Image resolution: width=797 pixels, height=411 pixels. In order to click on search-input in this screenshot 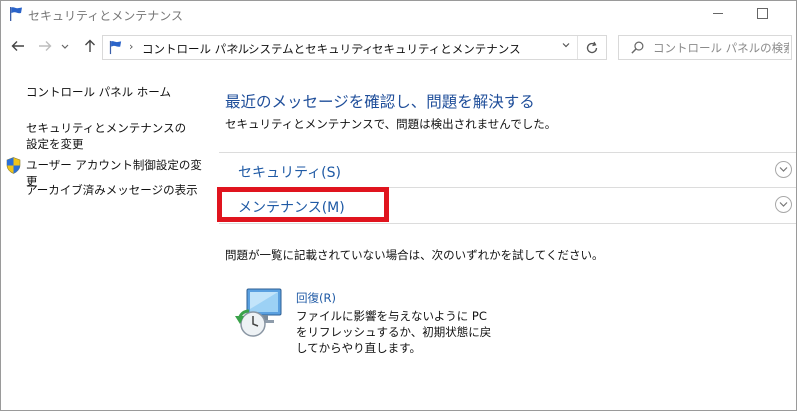, I will do `click(721, 47)`.